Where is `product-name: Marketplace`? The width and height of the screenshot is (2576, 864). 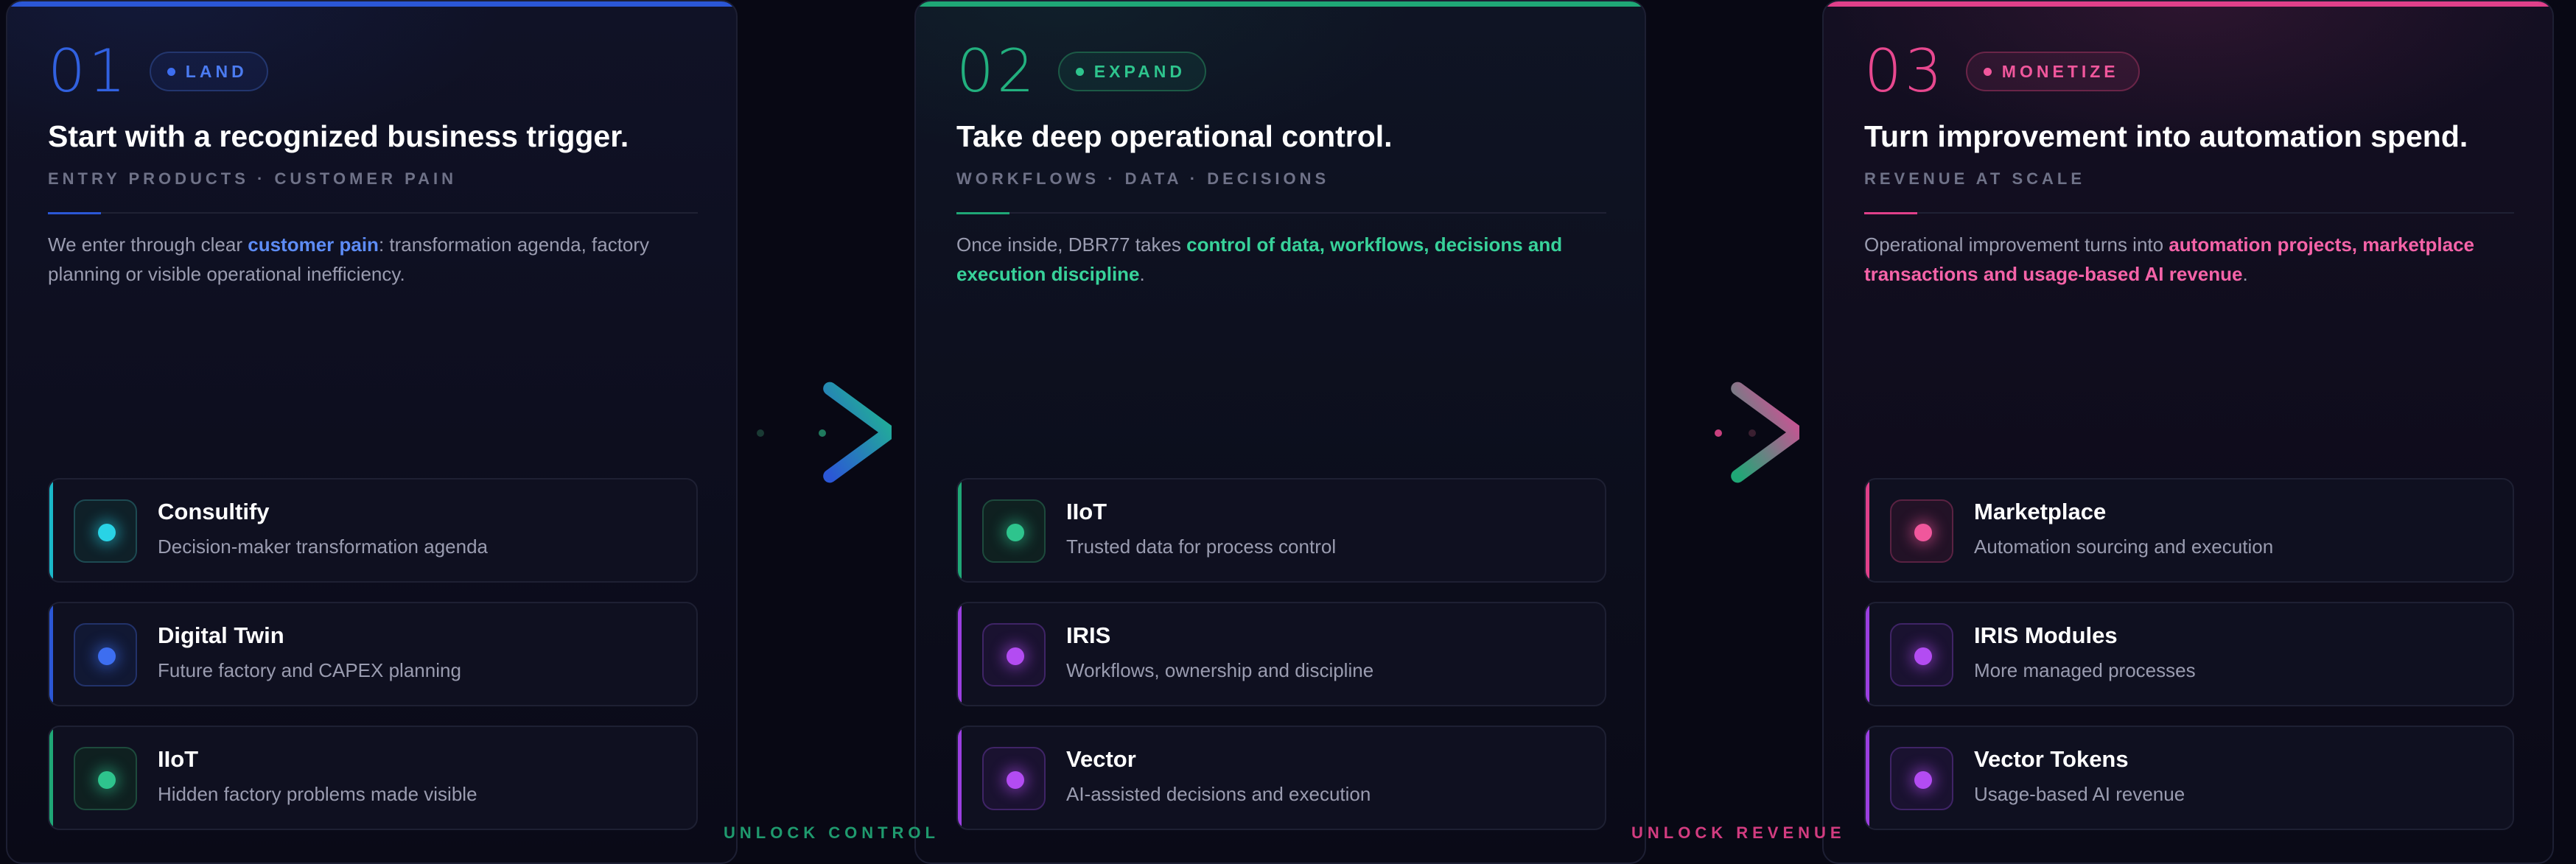
product-name: Marketplace is located at coordinates (2040, 511).